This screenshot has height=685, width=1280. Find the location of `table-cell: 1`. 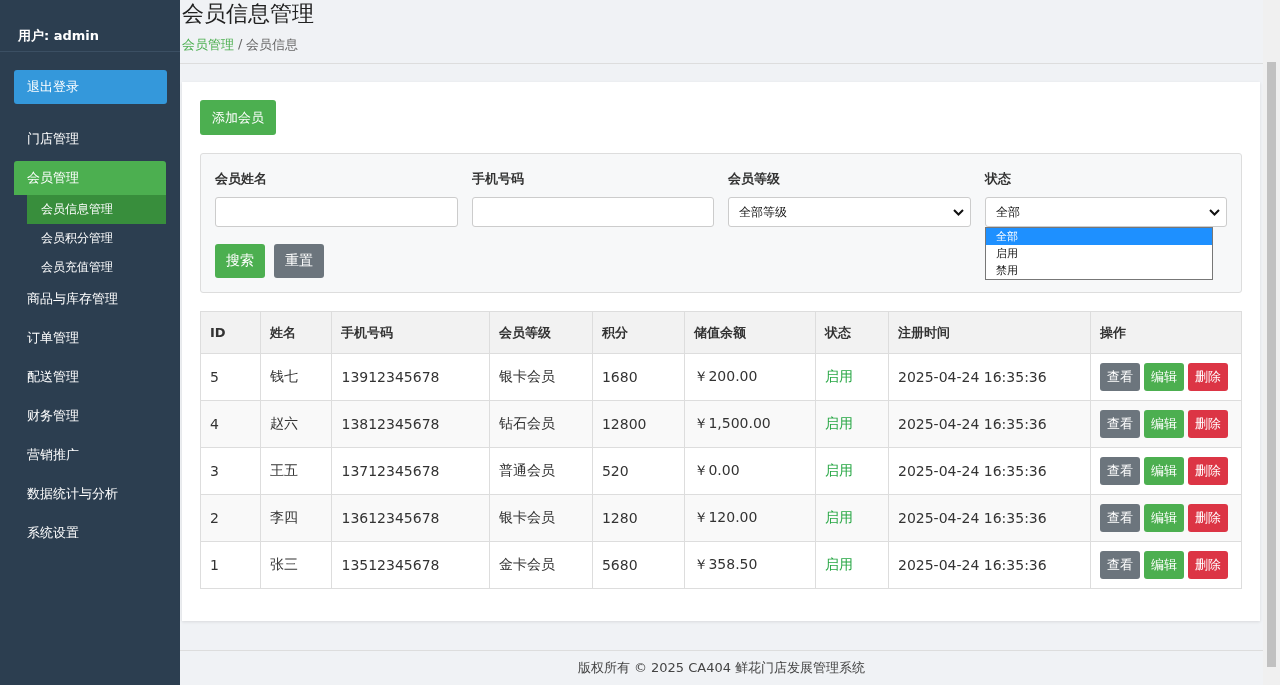

table-cell: 1 is located at coordinates (230, 565).